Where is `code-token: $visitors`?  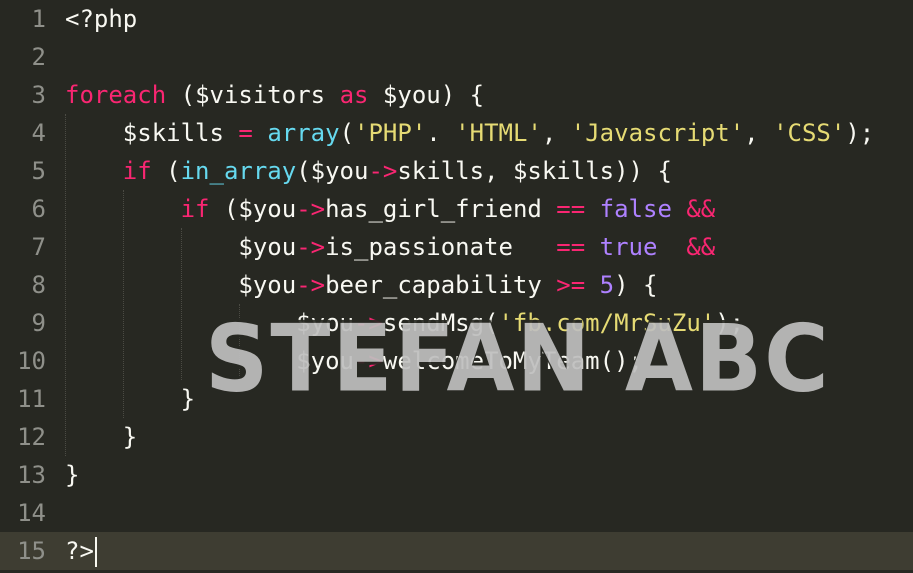 code-token: $visitors is located at coordinates (260, 95).